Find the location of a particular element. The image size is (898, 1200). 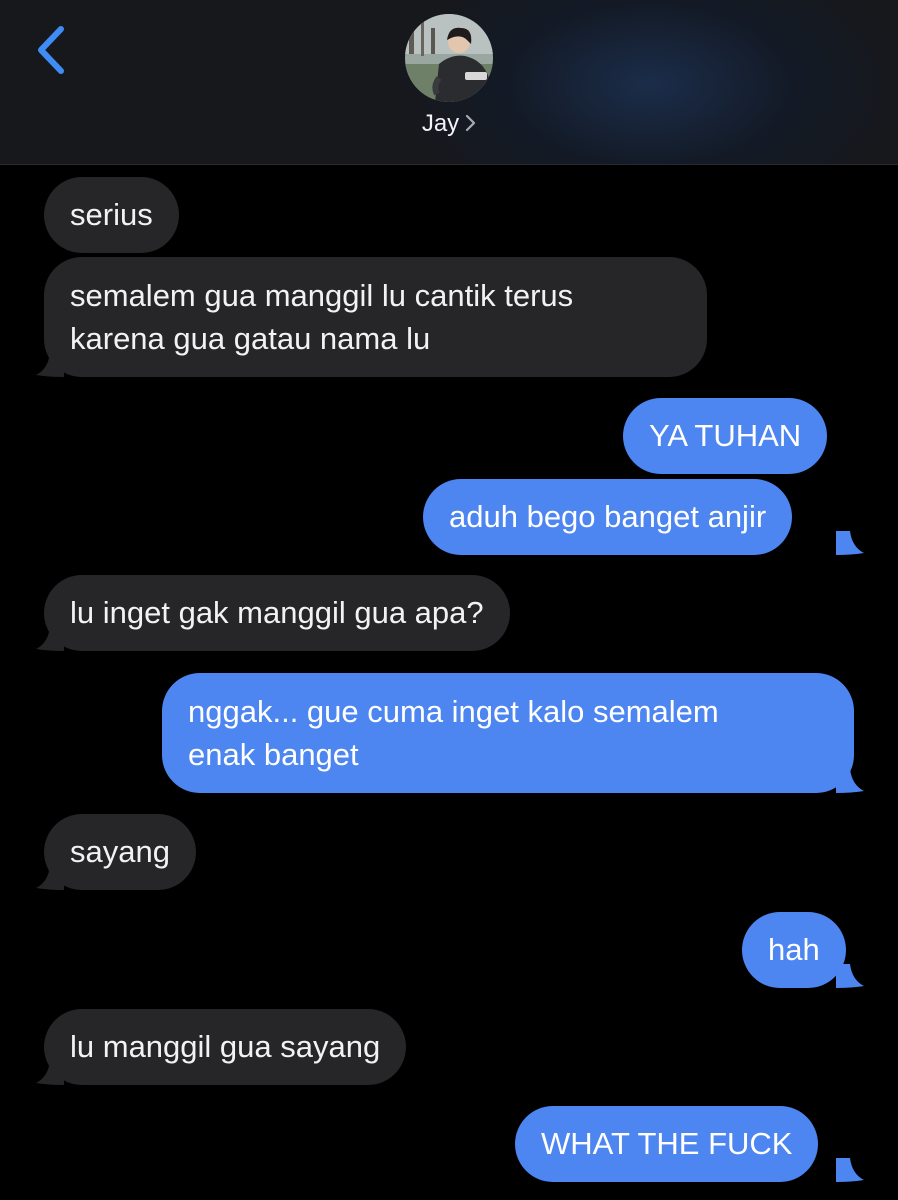

message-text: YA TUHAN is located at coordinates (725, 435).